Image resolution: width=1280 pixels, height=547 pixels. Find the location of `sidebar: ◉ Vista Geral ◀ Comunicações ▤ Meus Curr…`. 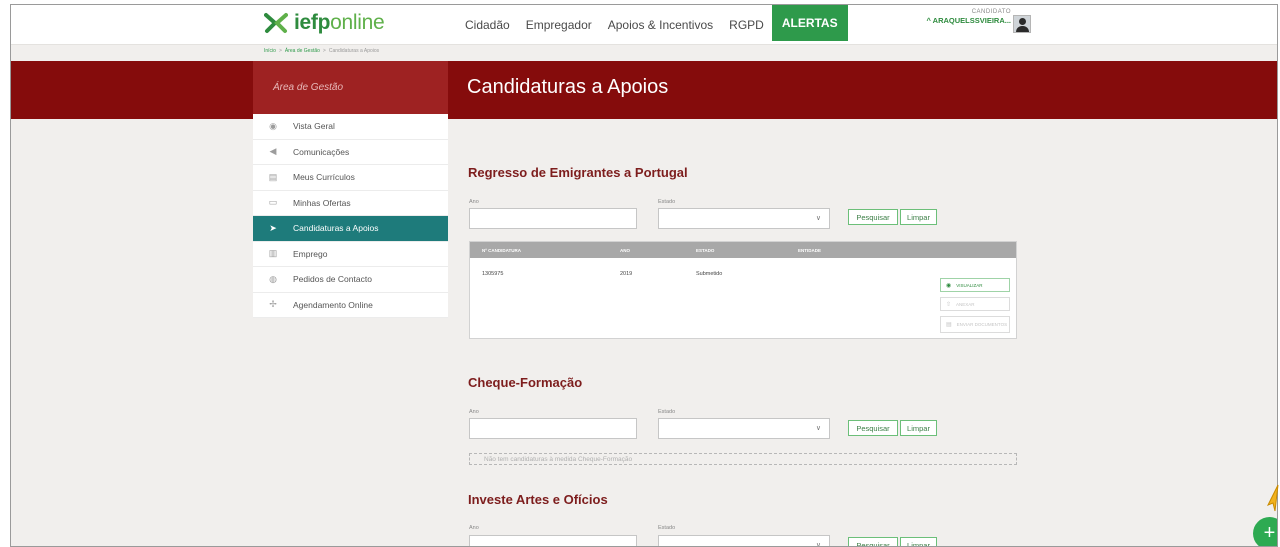

sidebar: ◉ Vista Geral ◀ Comunicações ▤ Meus Curr… is located at coordinates (350, 216).